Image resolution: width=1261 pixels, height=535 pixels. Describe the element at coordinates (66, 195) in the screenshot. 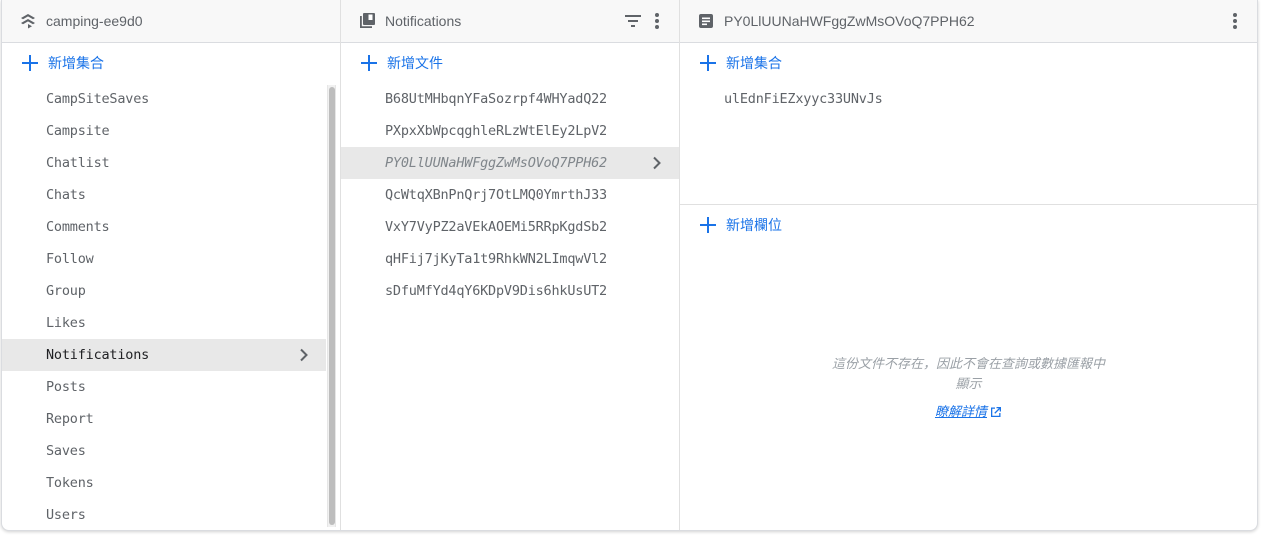

I see `collection-item-label: Chats` at that location.